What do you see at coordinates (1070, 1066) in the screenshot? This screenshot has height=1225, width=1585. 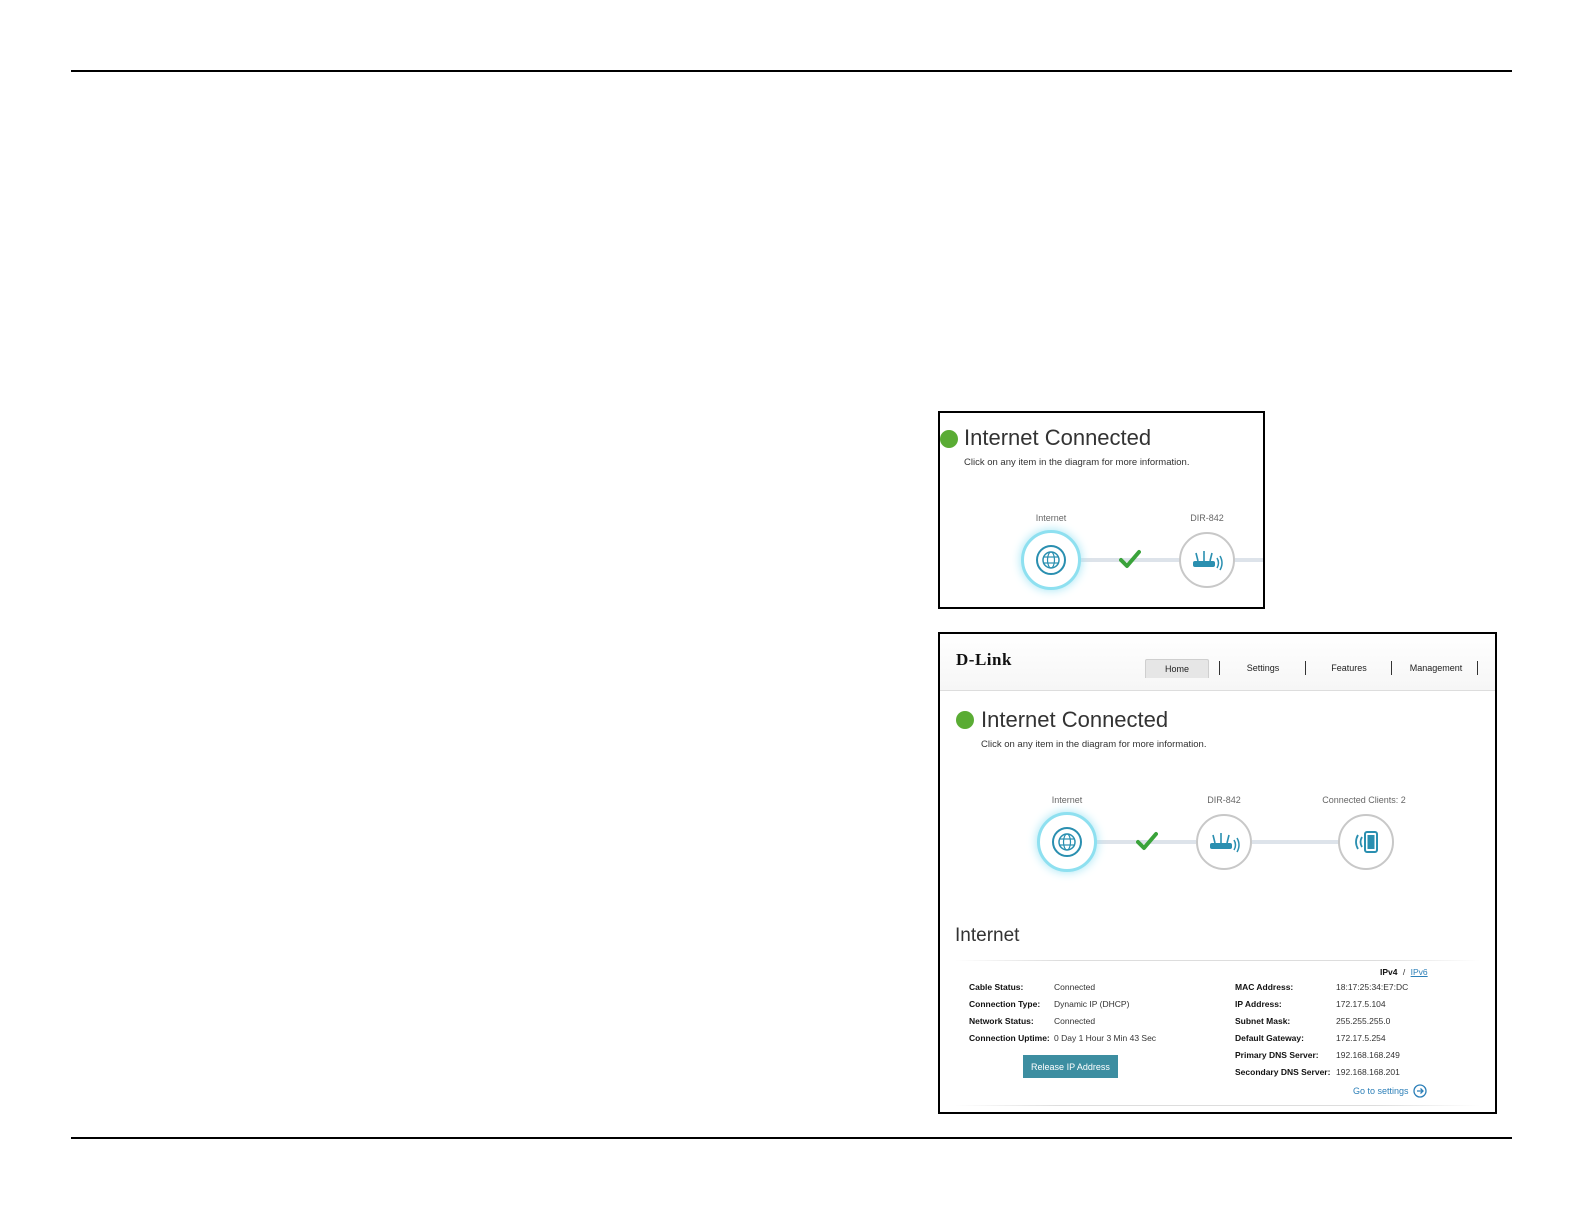 I see `release-ip-button: Release IP Address` at bounding box center [1070, 1066].